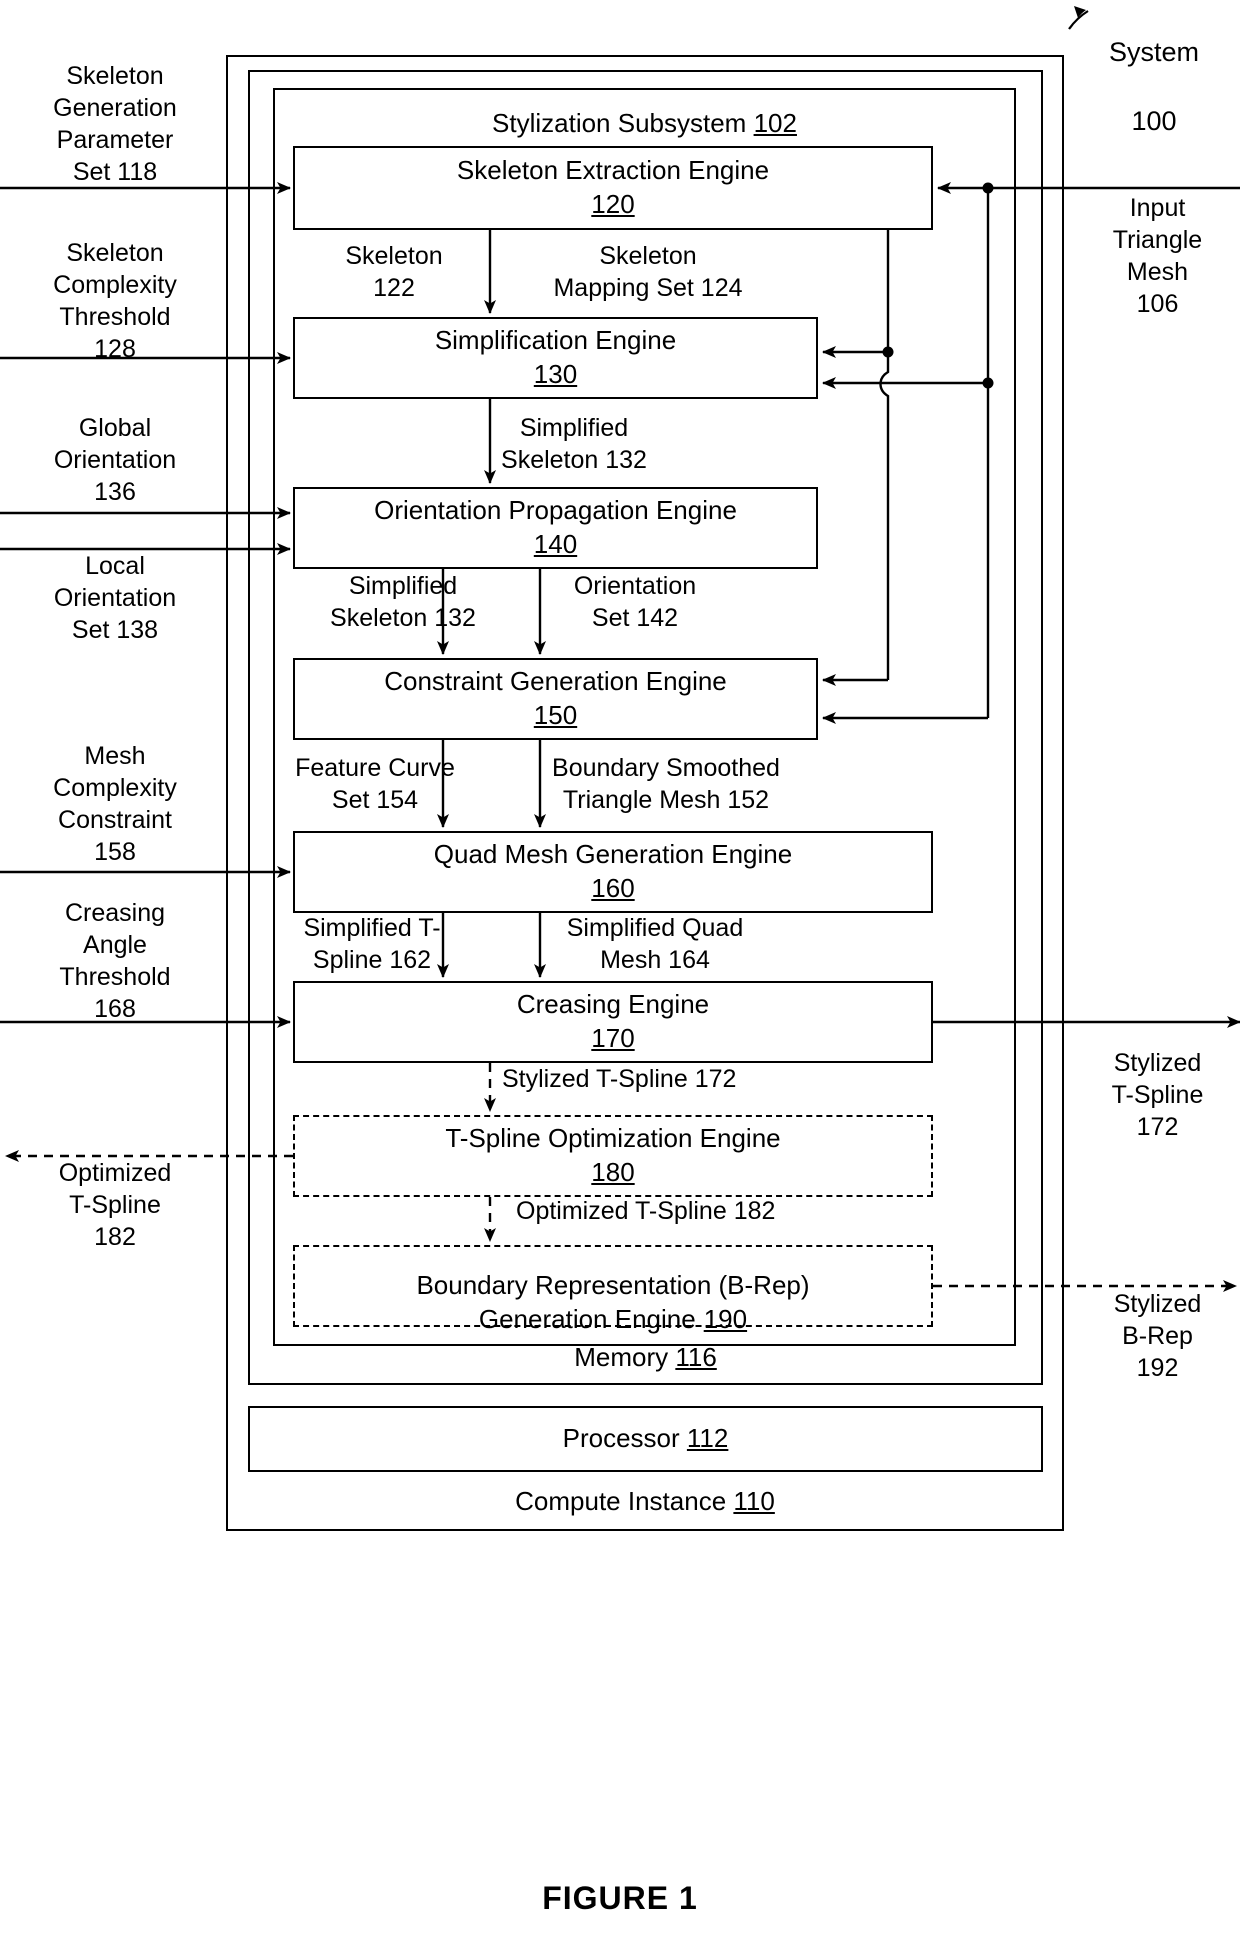 This screenshot has width=1240, height=1956. I want to click on processor-caption: Processor 112, so click(646, 1439).